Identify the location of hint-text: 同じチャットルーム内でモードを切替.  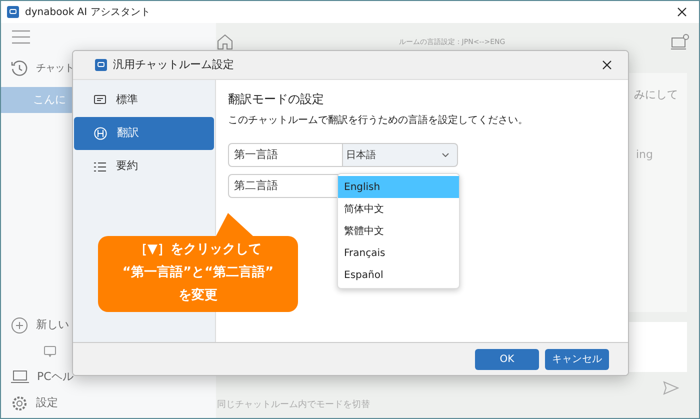
(293, 405).